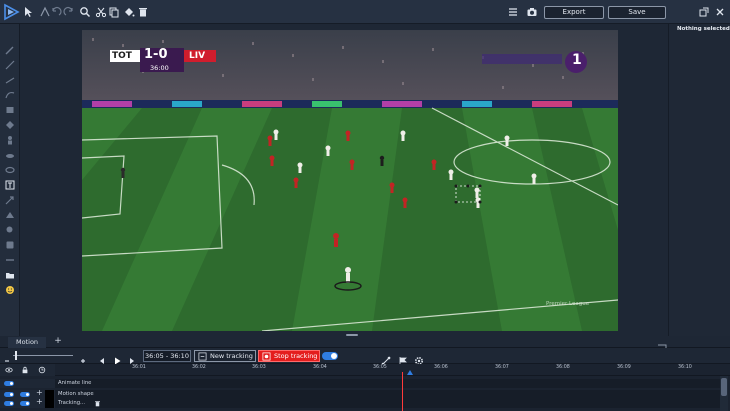  Describe the element at coordinates (225, 356) in the screenshot. I see `new-tracking-button: New tracking` at that location.